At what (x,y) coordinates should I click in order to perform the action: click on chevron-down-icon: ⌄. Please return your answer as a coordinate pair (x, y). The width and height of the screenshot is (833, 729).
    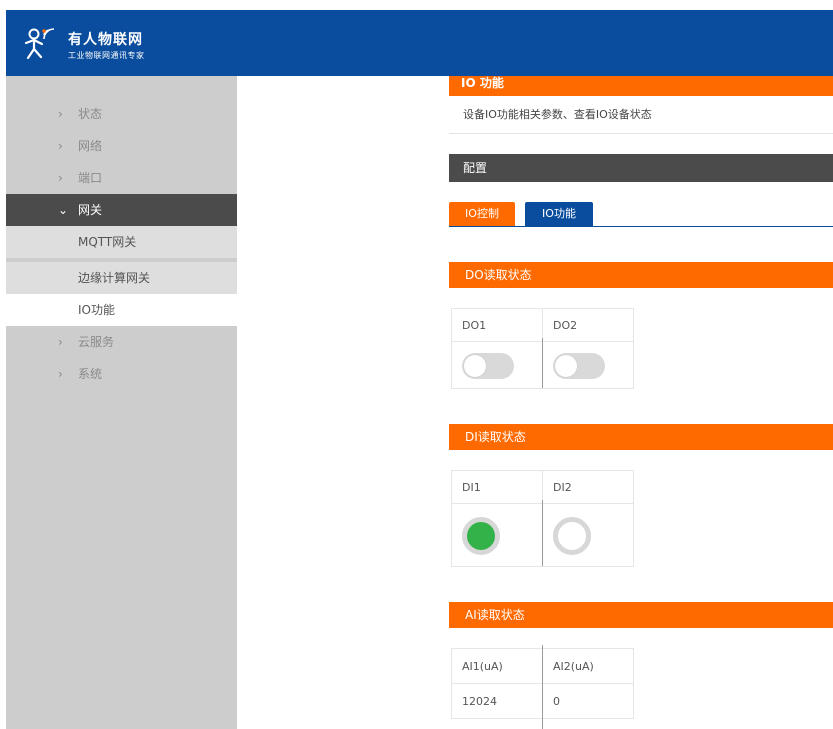
    Looking at the image, I should click on (63, 210).